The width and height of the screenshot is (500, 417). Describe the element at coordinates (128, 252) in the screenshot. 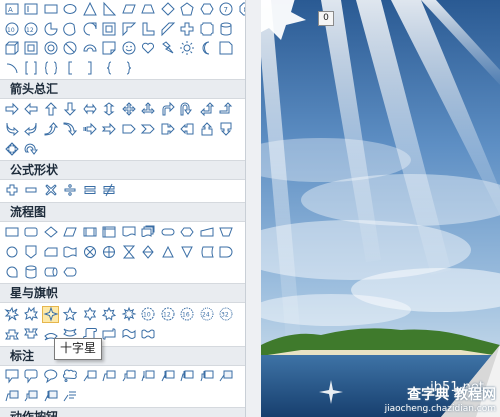

I see `flowchart-collate-shape-icon` at that location.